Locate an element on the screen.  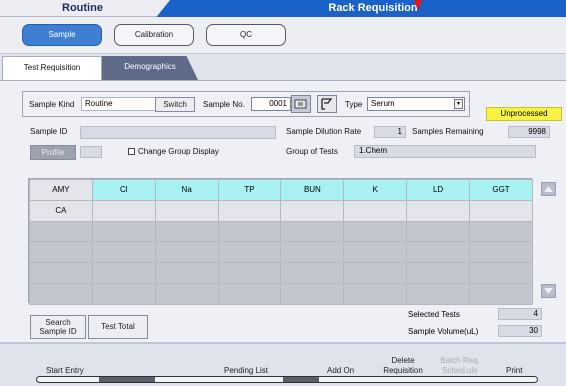
delete-requisition-line1: Delete is located at coordinates (403, 360).